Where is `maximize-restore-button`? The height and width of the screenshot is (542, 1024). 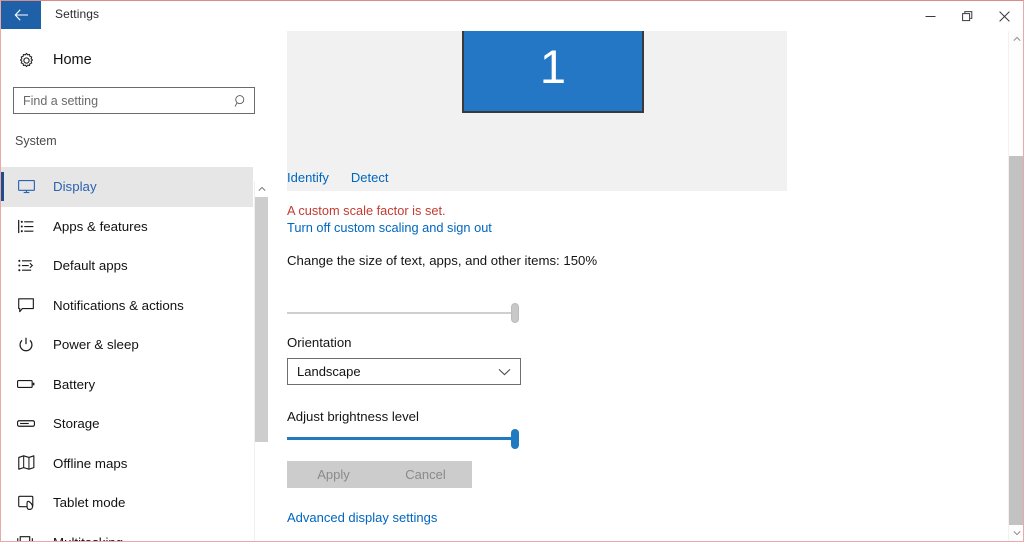 maximize-restore-button is located at coordinates (967, 16).